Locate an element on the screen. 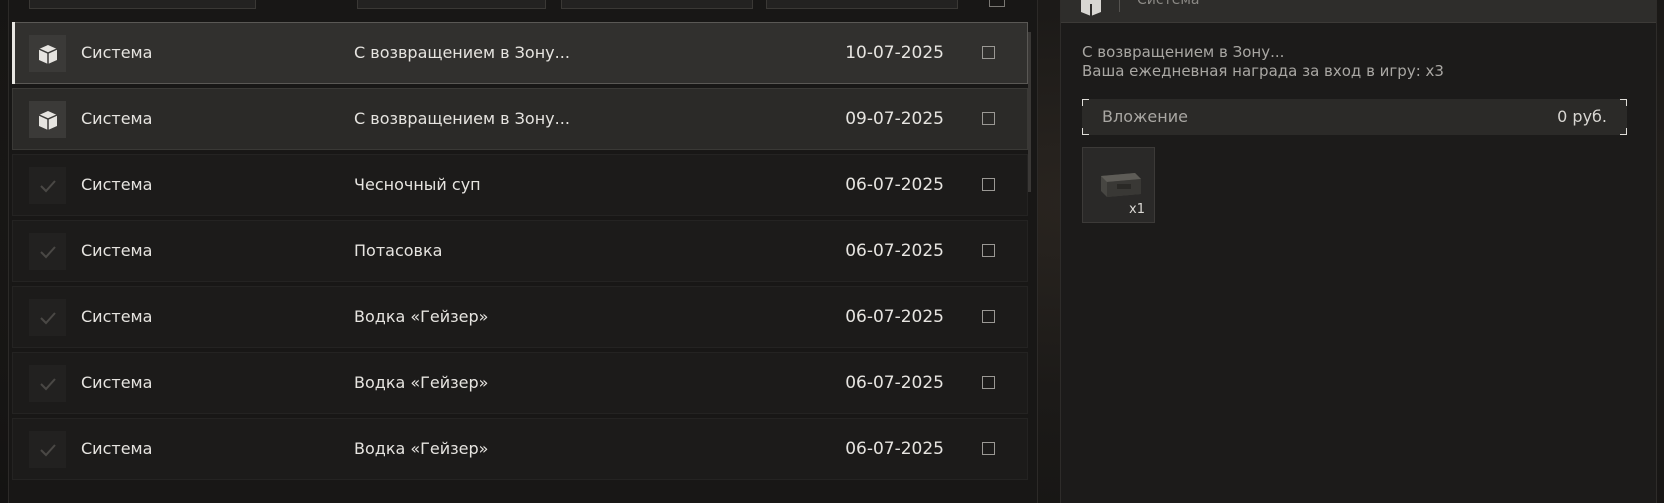 The image size is (1664, 503). select-all-checkbox is located at coordinates (997, 3).